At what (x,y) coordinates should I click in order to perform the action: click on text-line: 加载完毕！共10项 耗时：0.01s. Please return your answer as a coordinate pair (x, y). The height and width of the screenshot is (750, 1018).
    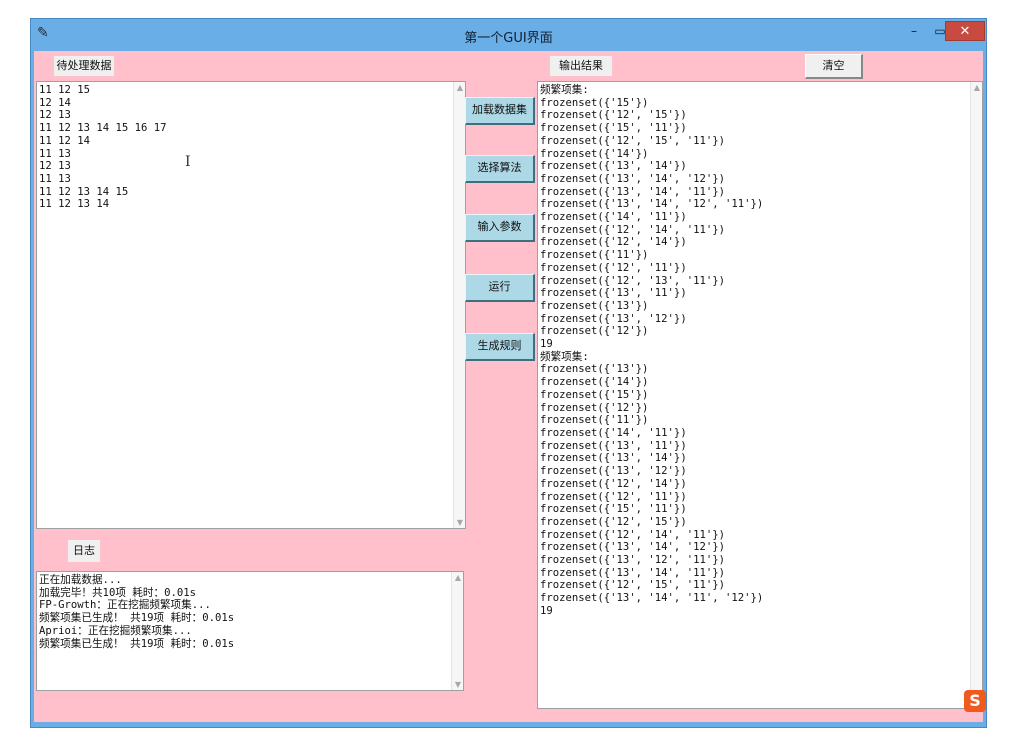
    Looking at the image, I should click on (117, 592).